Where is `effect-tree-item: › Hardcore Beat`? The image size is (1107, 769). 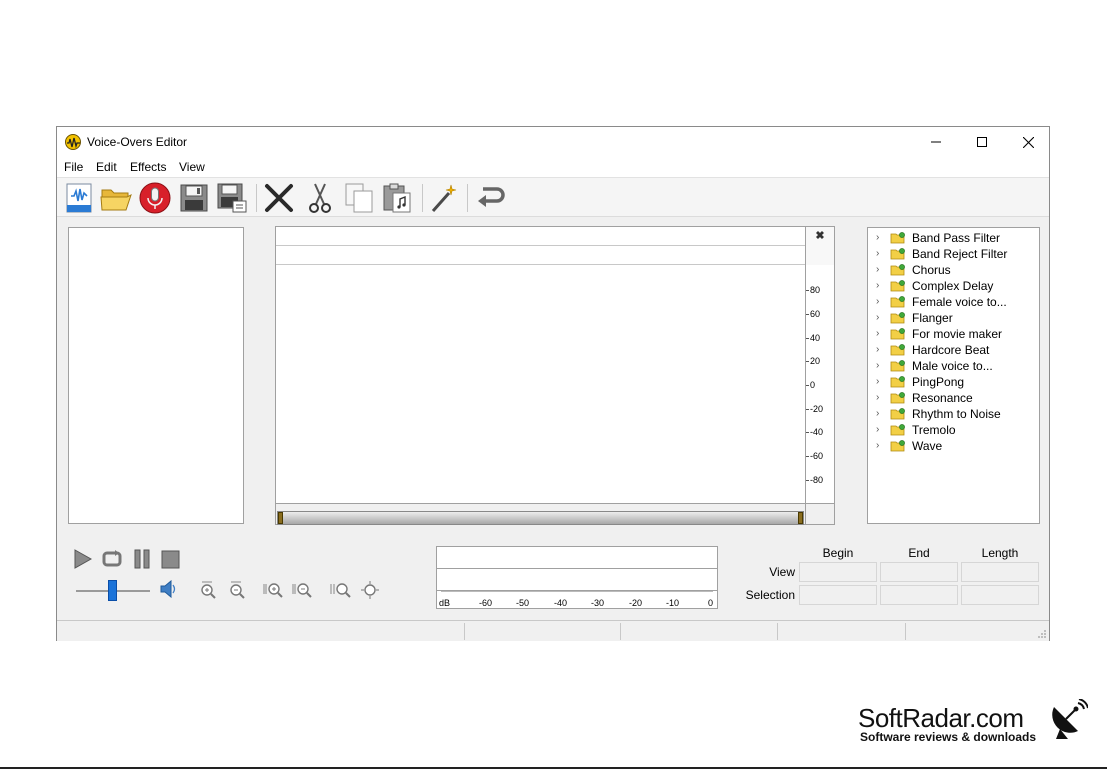 effect-tree-item: › Hardcore Beat is located at coordinates (953, 350).